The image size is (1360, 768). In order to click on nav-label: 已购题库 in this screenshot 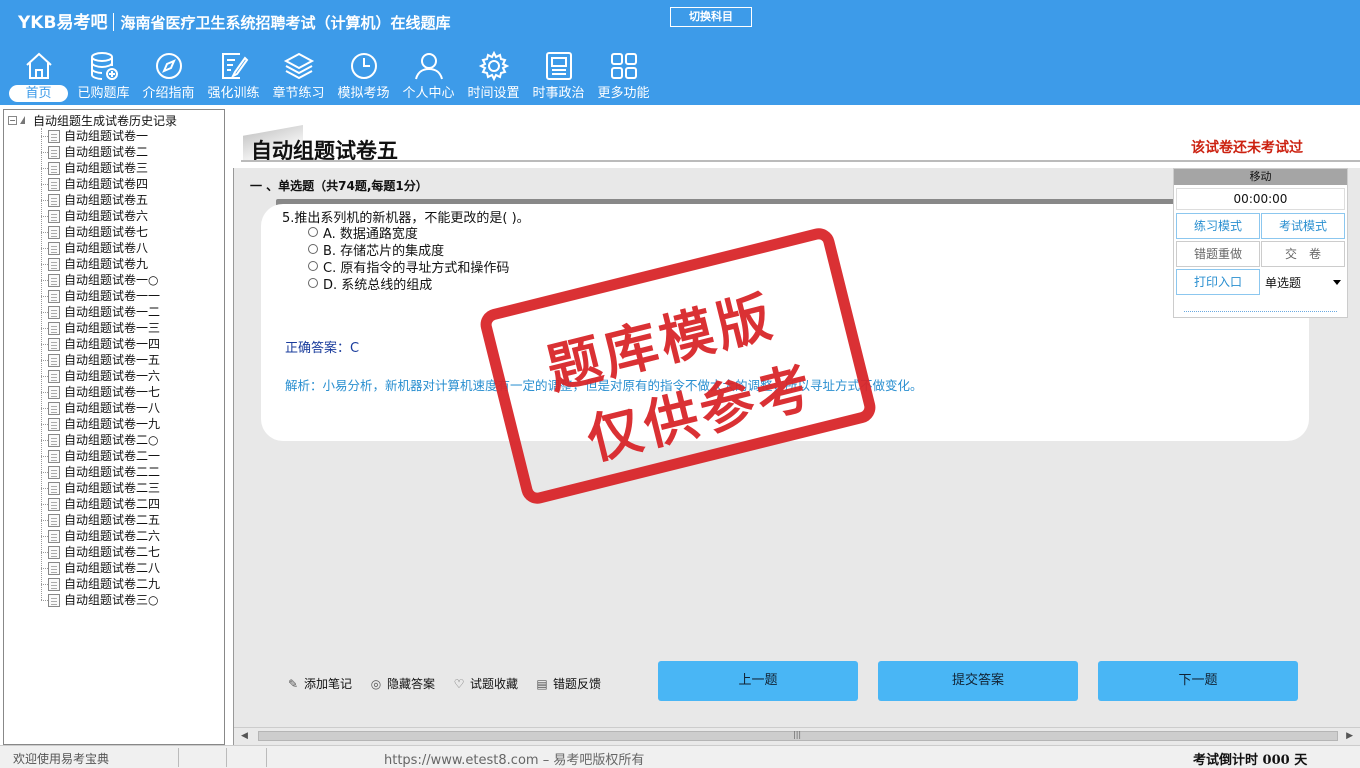, I will do `click(103, 93)`.